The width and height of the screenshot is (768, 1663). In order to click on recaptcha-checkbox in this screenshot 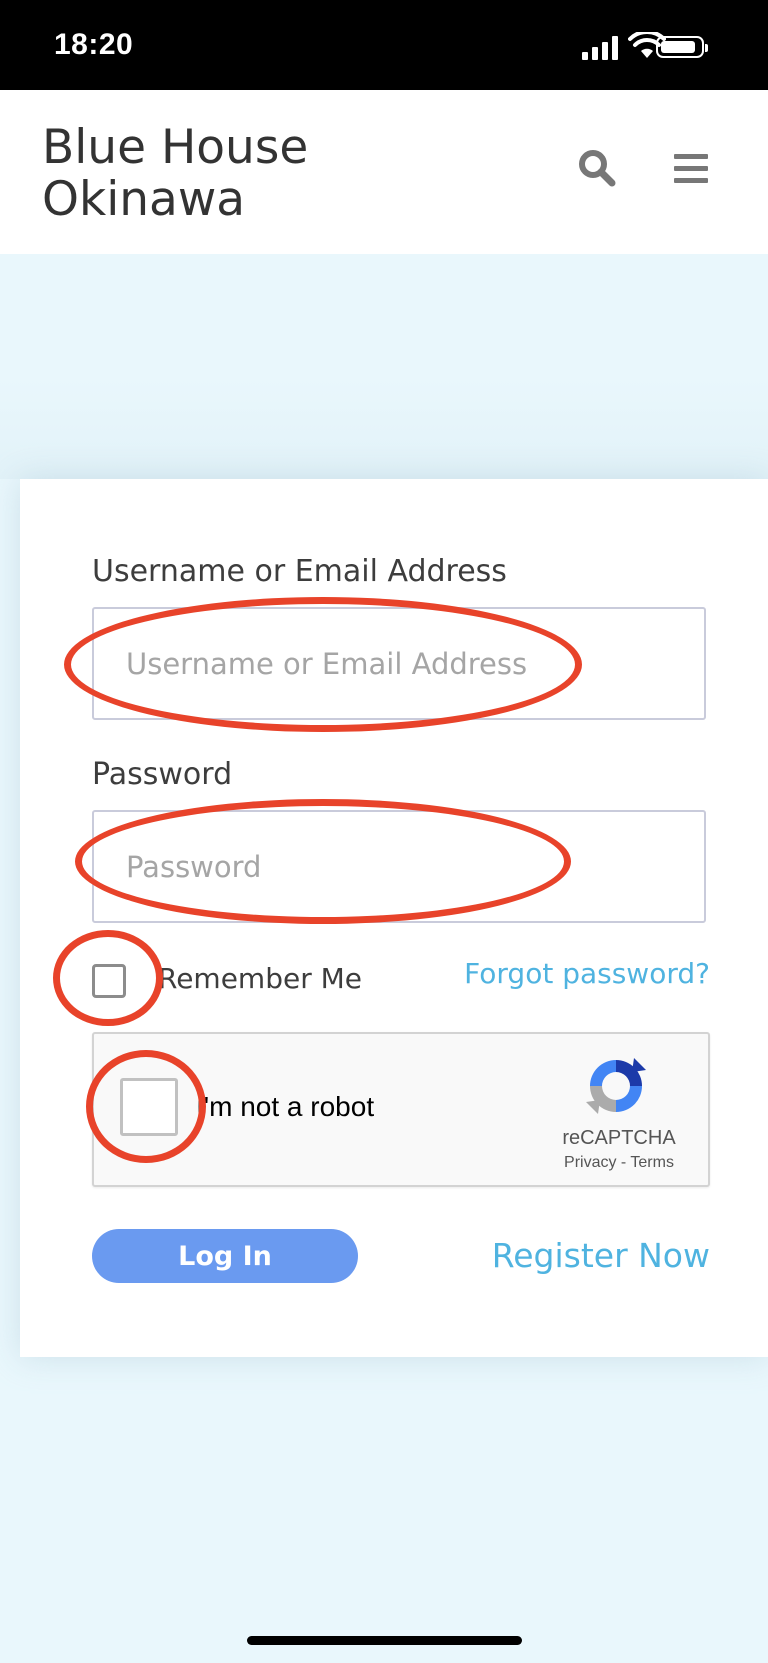, I will do `click(149, 1107)`.